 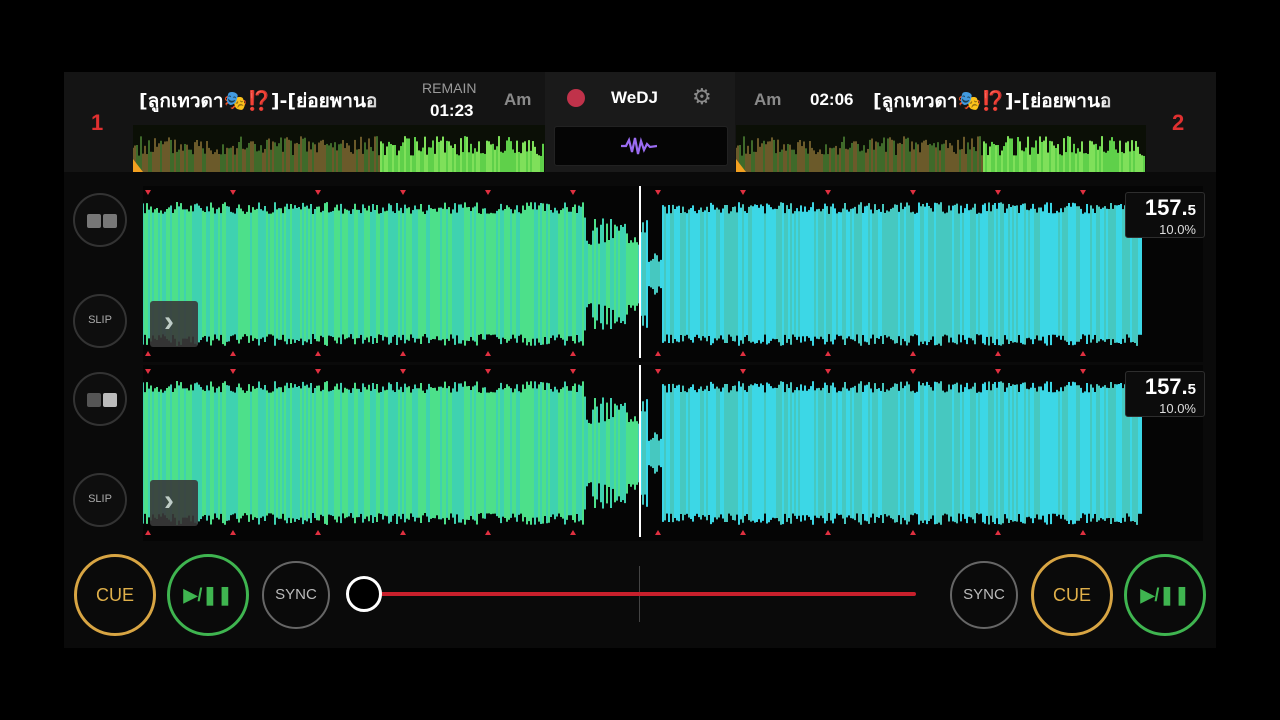 I want to click on deck-1-sync-button: SYNC, so click(x=296, y=595).